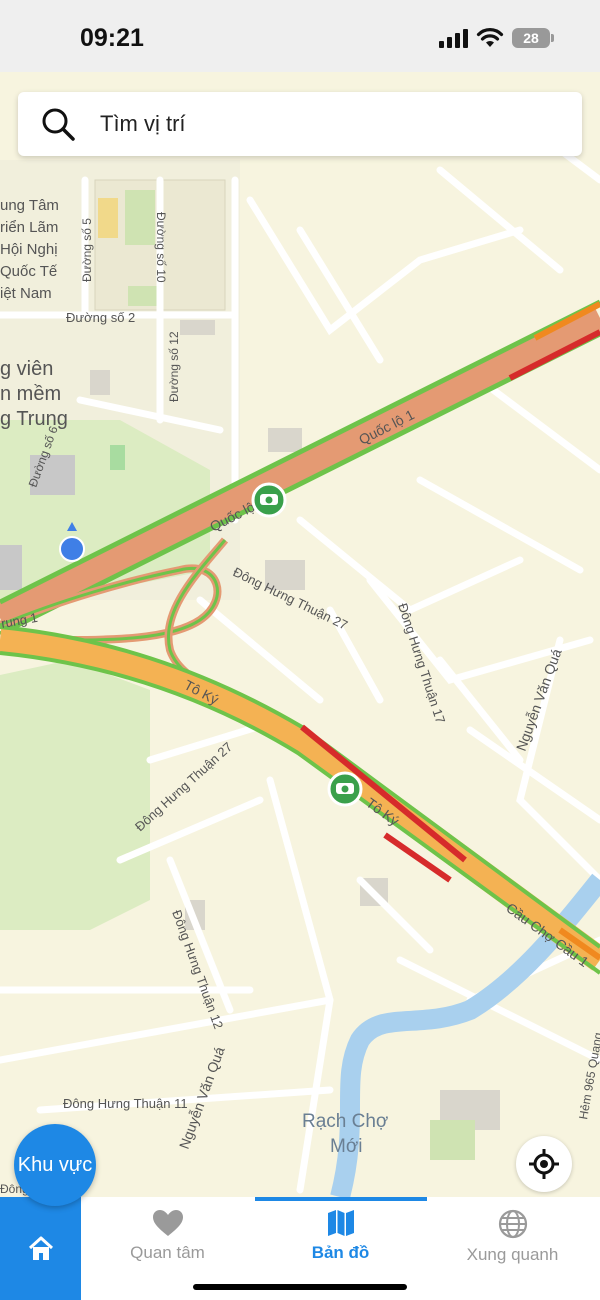 This screenshot has height=1300, width=600. I want to click on map-label: Mới, so click(346, 1146).